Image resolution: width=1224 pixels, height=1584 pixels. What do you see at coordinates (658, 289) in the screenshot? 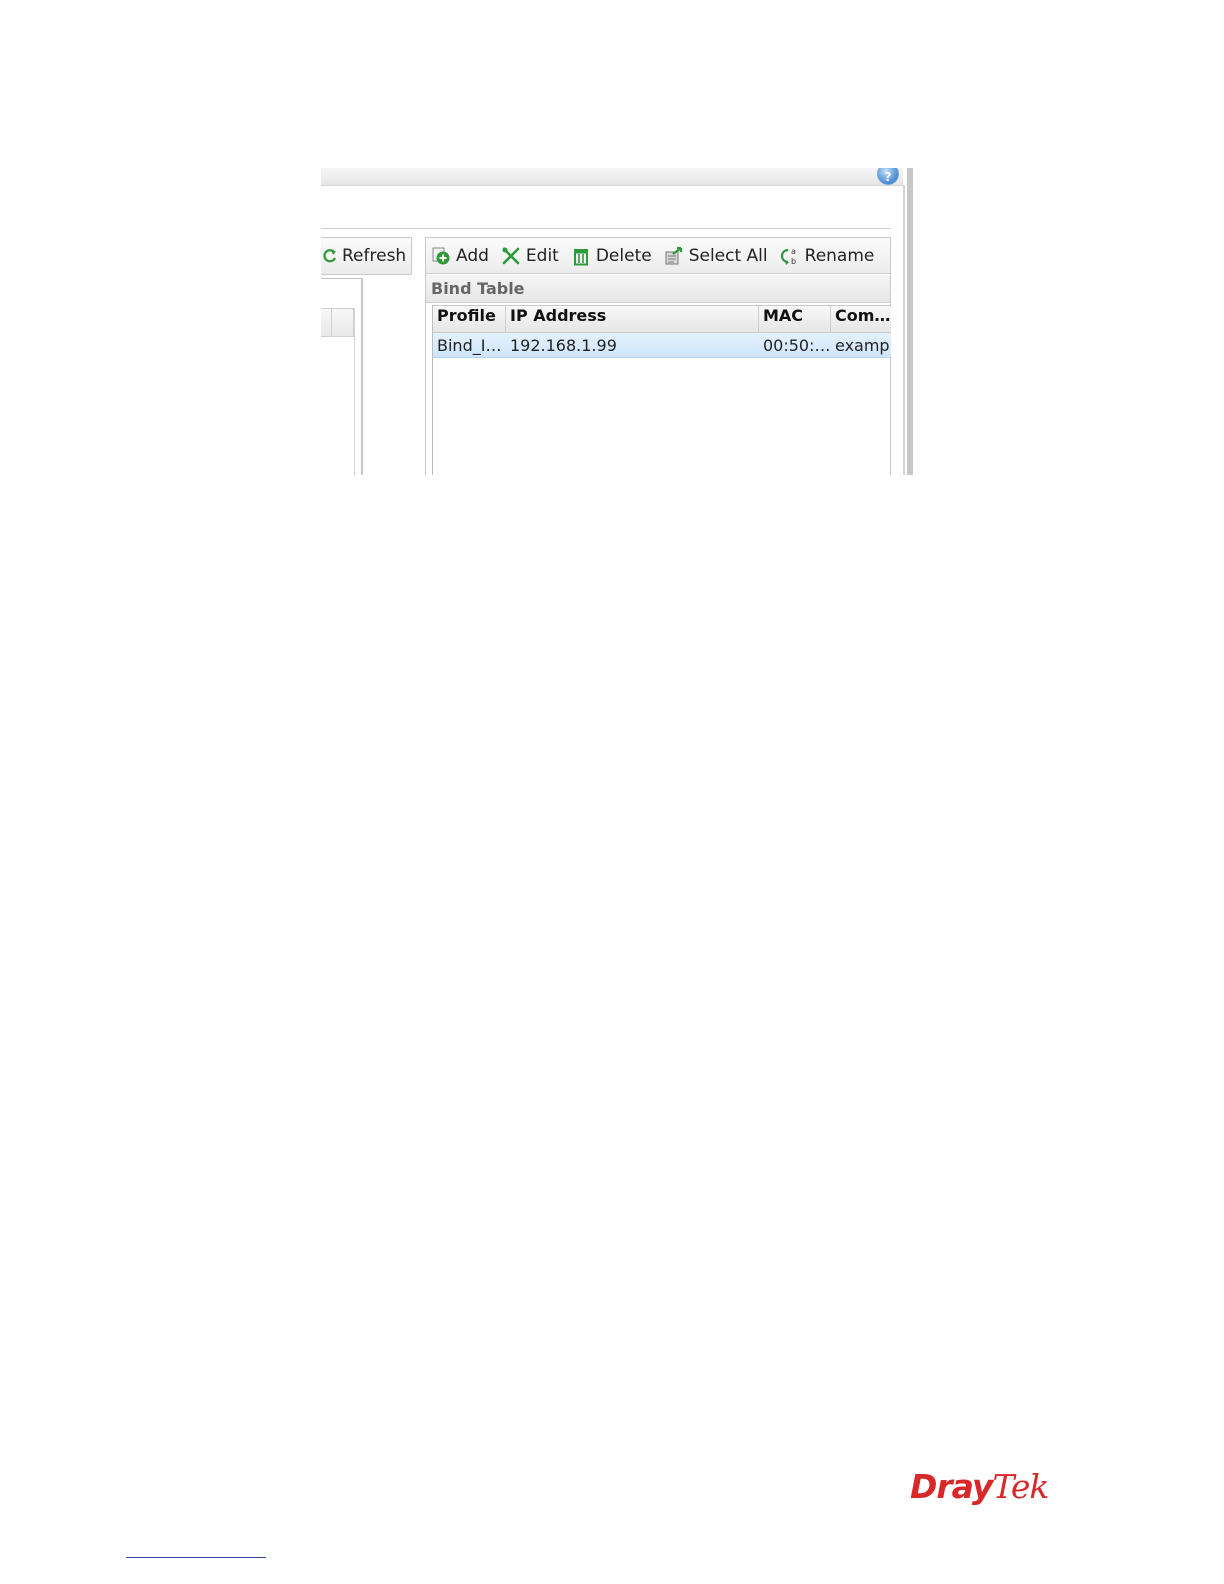
I see `bind-table-title: Bind Table` at bounding box center [658, 289].